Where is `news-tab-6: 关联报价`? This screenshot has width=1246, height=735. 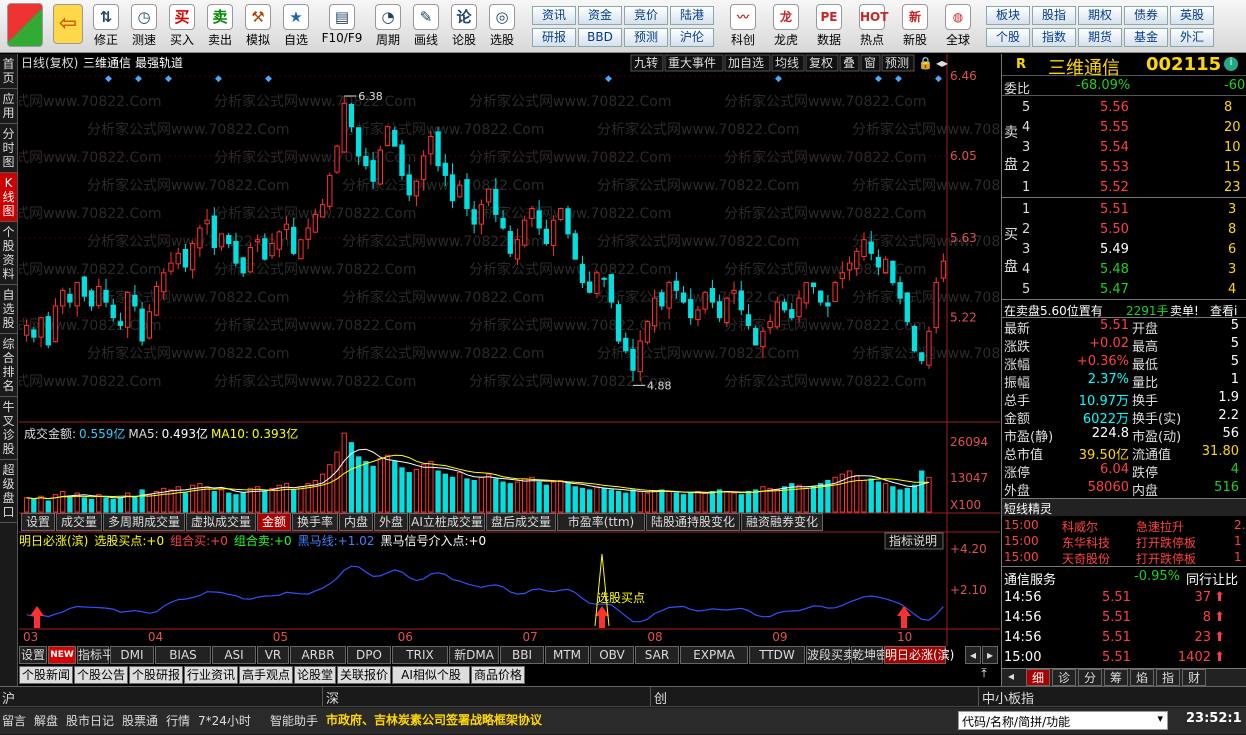 news-tab-6: 关联报价 is located at coordinates (364, 675).